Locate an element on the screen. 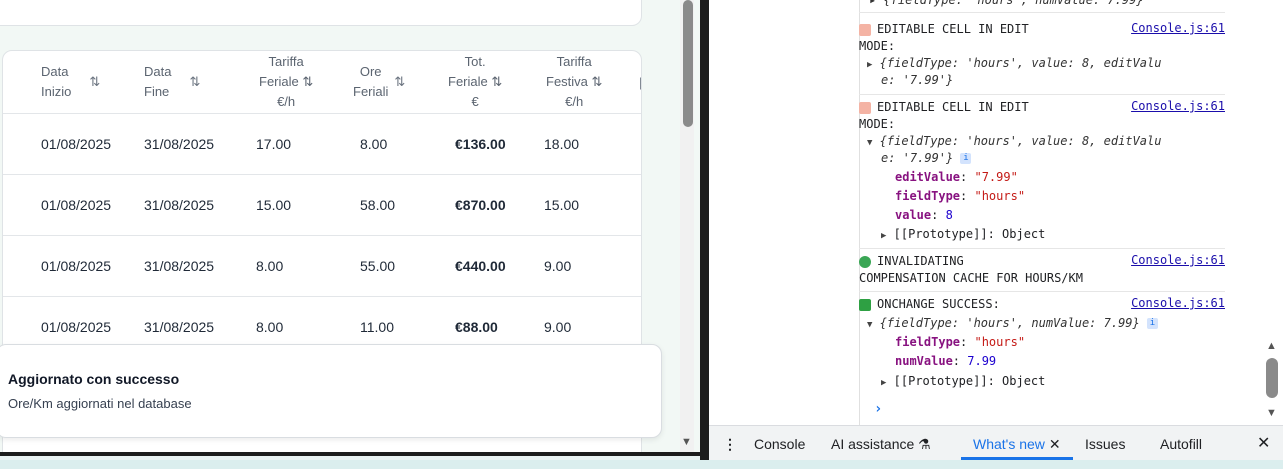  console-prompt: › is located at coordinates (878, 409).